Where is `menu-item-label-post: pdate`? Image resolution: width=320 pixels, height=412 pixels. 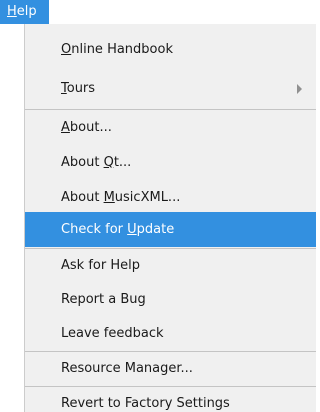 menu-item-label-post: pdate is located at coordinates (155, 229).